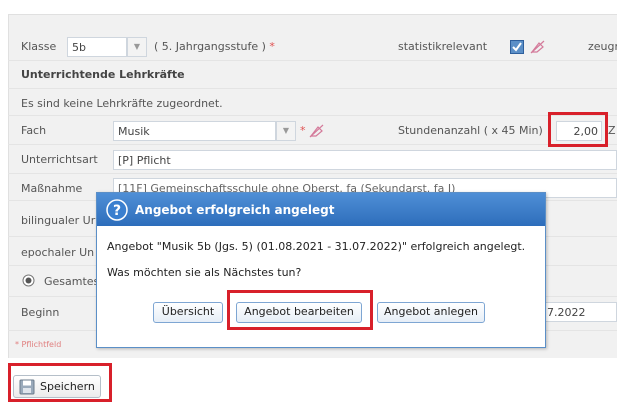  Describe the element at coordinates (58, 220) in the screenshot. I see `bilingual-label: bilingualer Ur` at that location.